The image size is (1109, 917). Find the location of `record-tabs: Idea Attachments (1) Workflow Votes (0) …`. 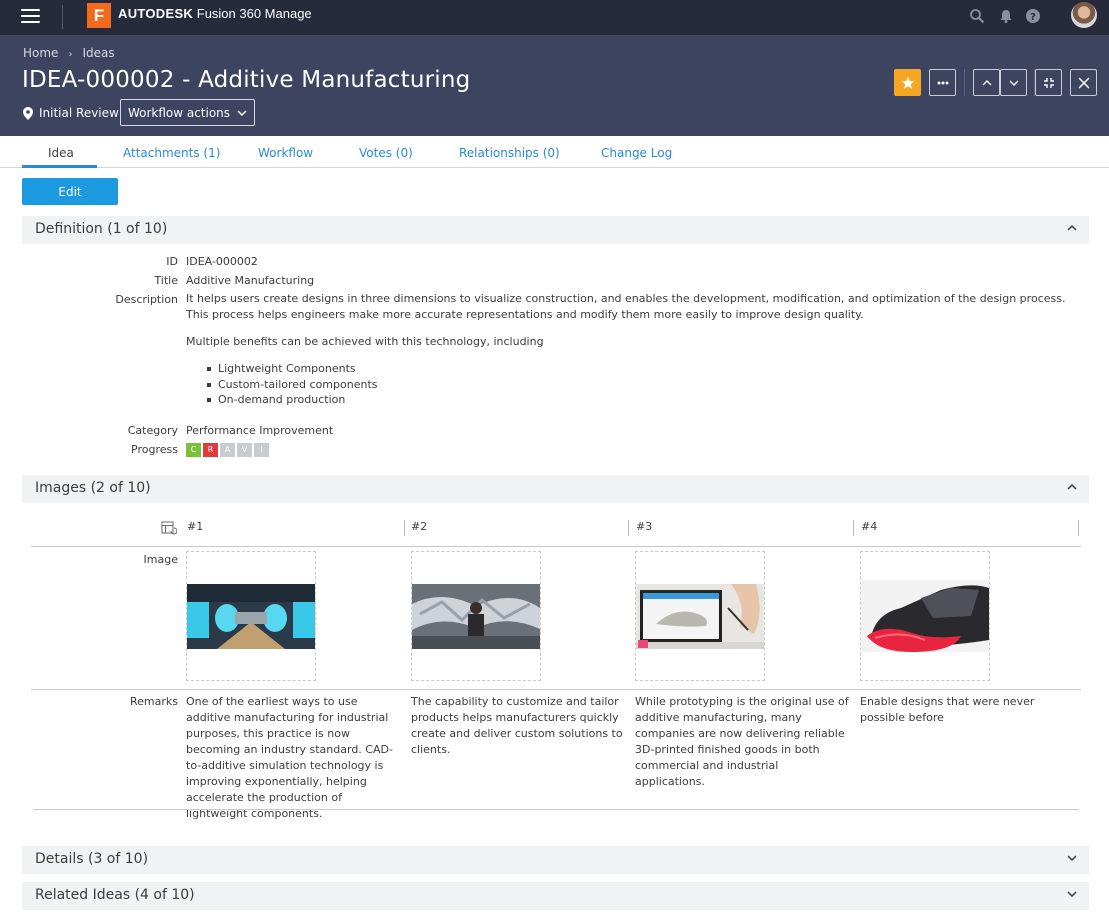

record-tabs: Idea Attachments (1) Workflow Votes (0) … is located at coordinates (554, 152).